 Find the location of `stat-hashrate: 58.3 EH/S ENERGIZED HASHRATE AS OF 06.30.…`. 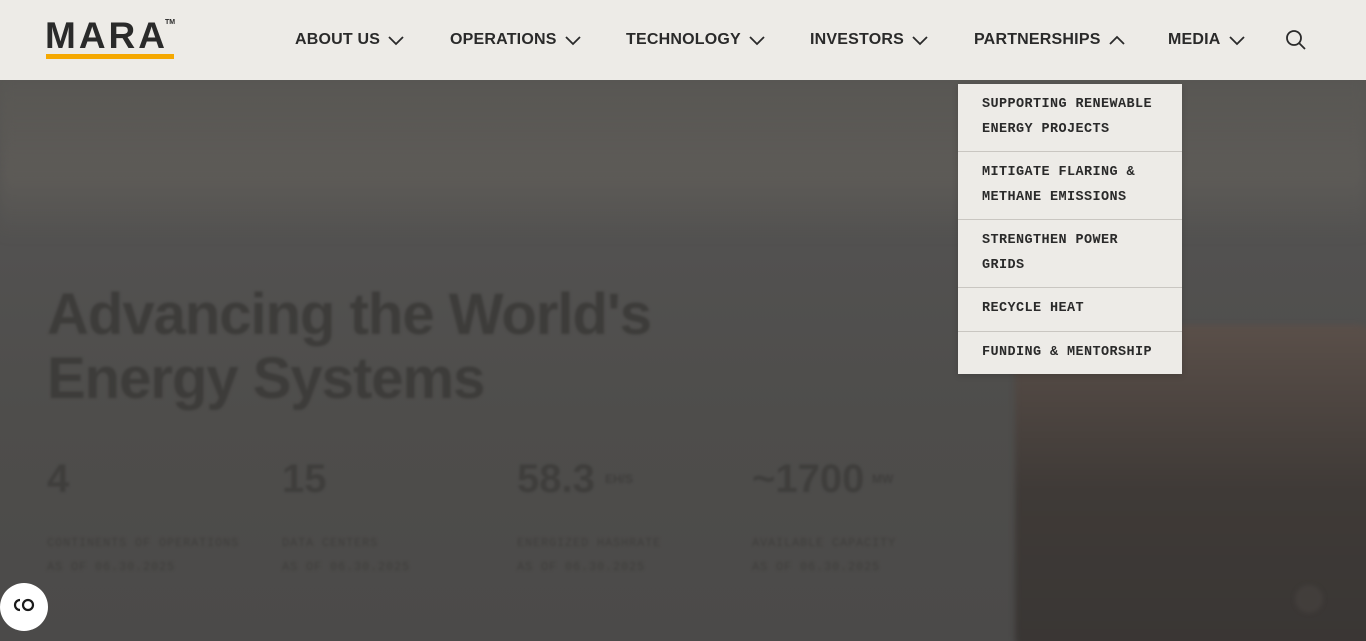

stat-hashrate: 58.3 EH/S ENERGIZED HASHRATE AS OF 06.30.… is located at coordinates (589, 518).